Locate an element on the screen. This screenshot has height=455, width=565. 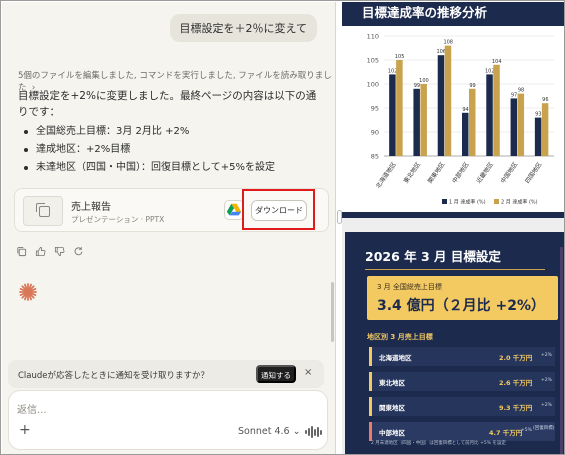
voice-input-icon is located at coordinates (313, 432).